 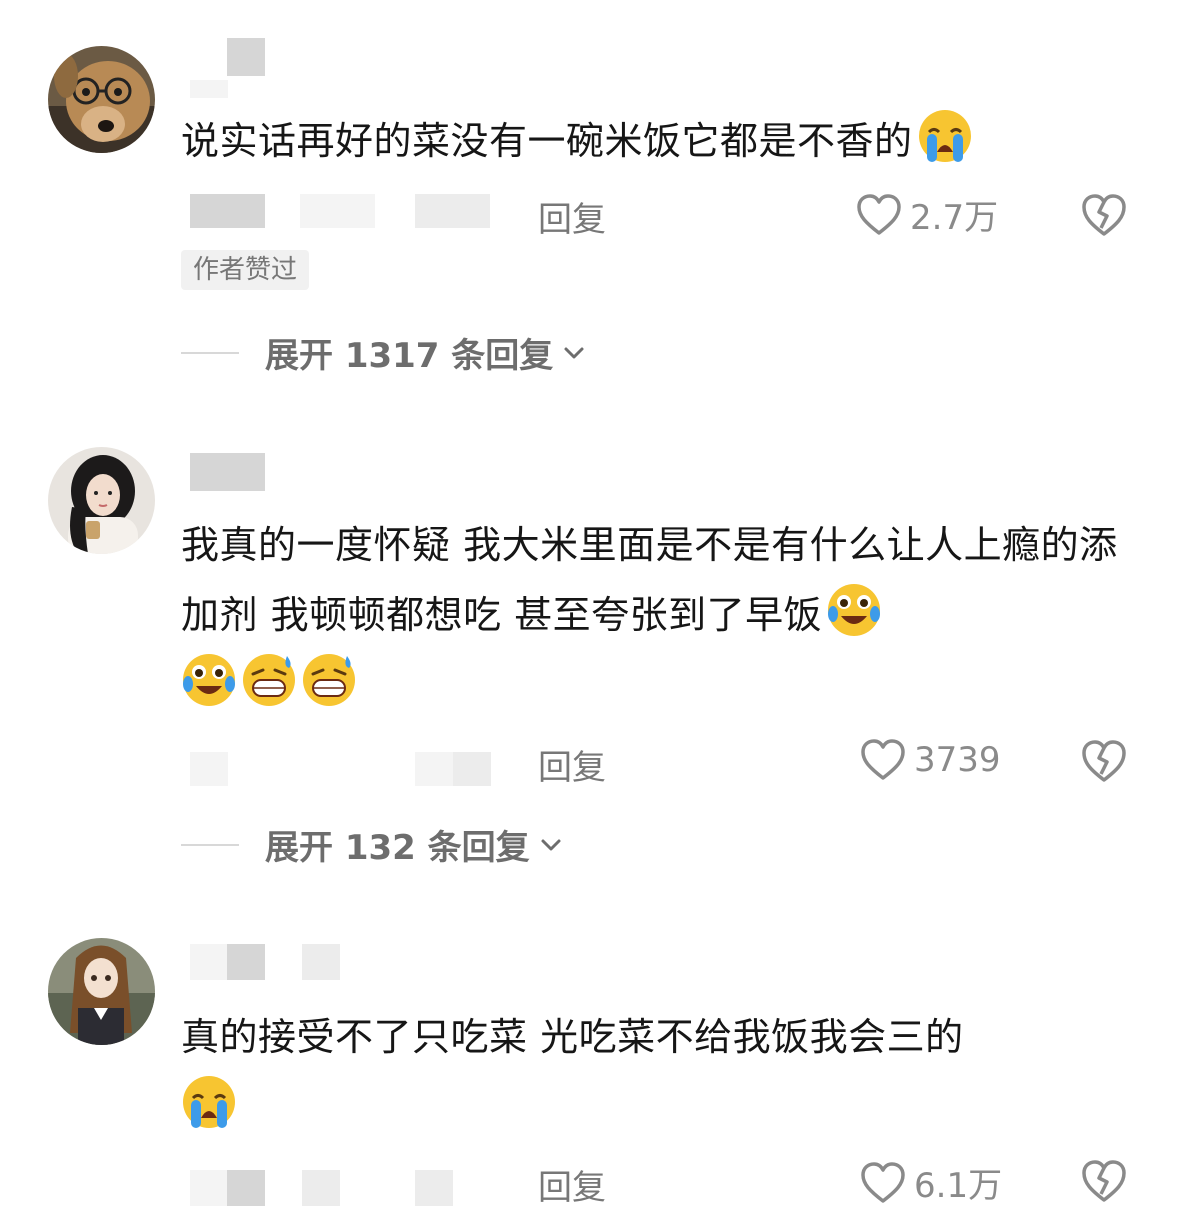 I want to click on expand-replies-button: 展开 132 条回复, so click(x=371, y=844).